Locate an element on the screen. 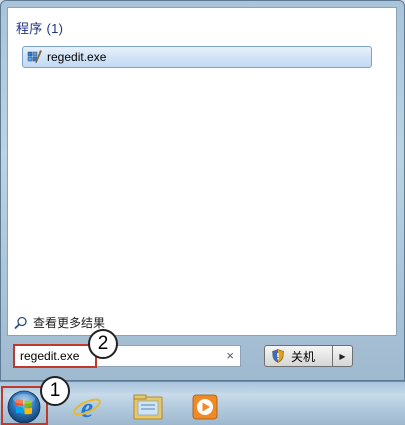 Image resolution: width=405 pixels, height=425 pixels. shutdown-button: 关机 is located at coordinates (298, 356).